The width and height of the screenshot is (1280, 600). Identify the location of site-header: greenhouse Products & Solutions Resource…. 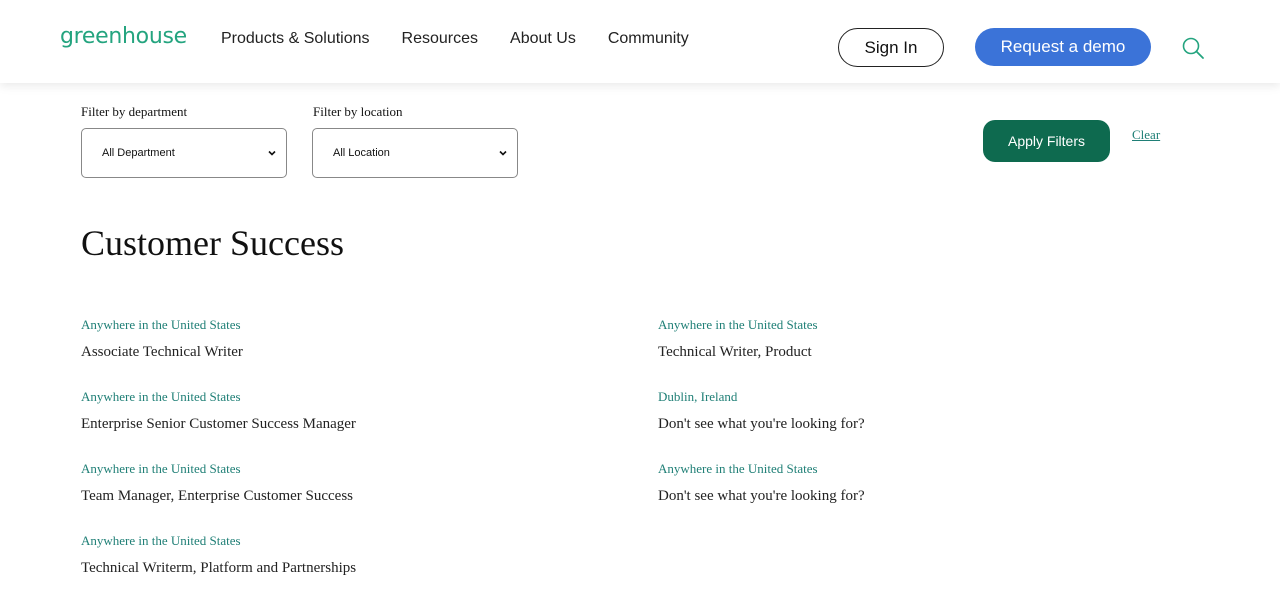
(640, 41).